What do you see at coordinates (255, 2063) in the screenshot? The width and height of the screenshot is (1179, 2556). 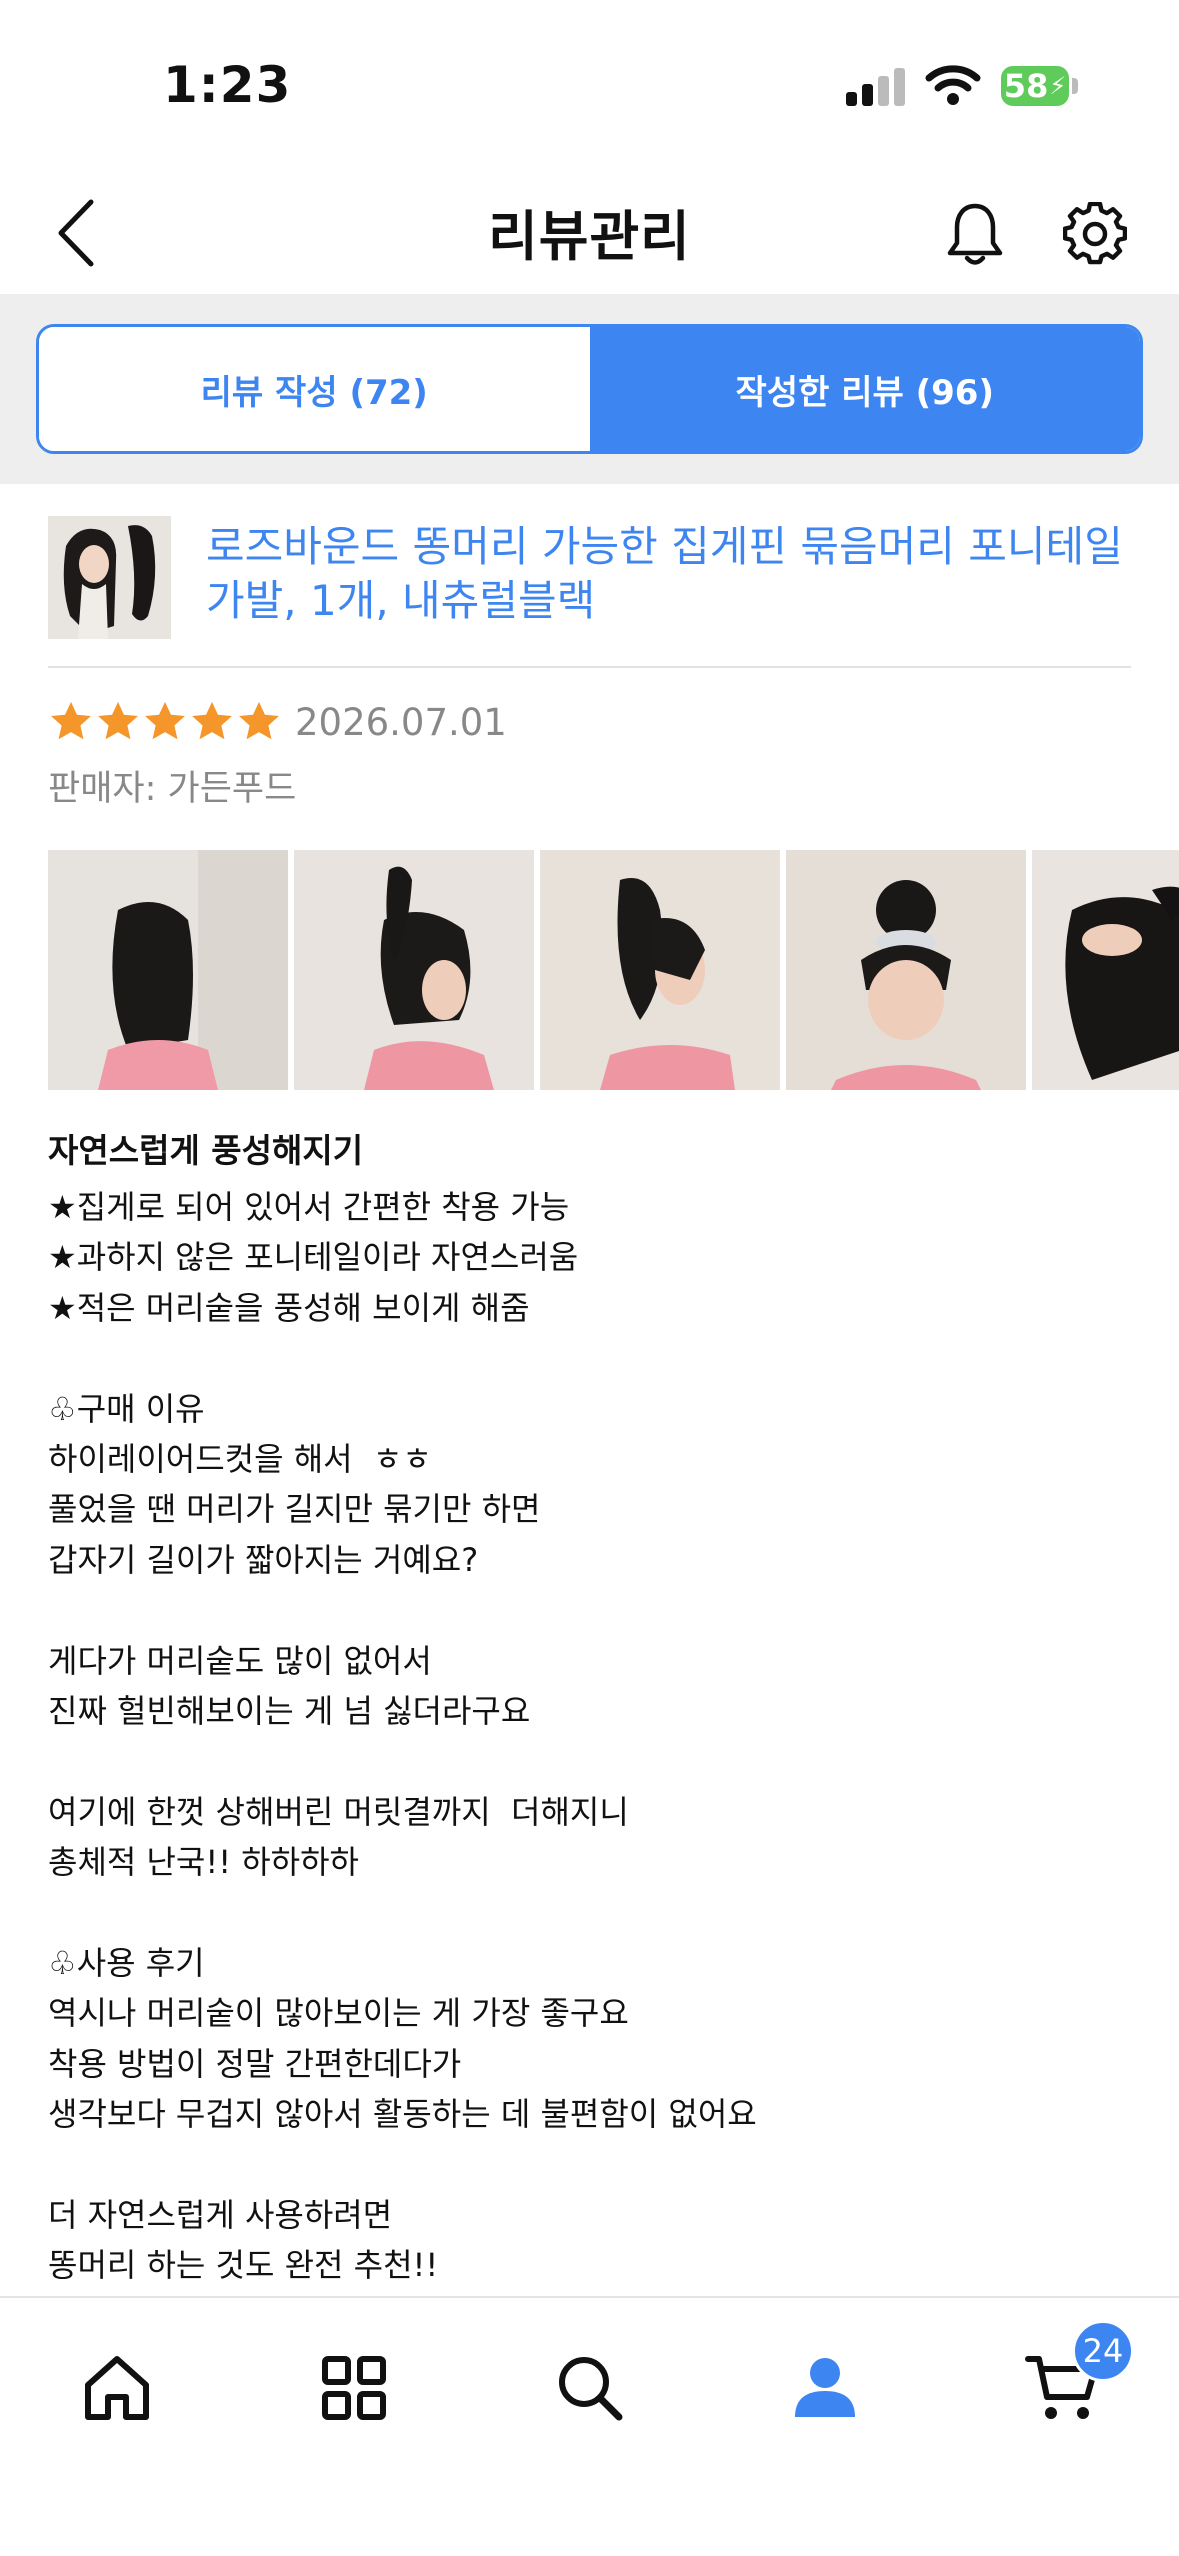 I see `review-line: 착용 방법이 정말 간편한데다가` at bounding box center [255, 2063].